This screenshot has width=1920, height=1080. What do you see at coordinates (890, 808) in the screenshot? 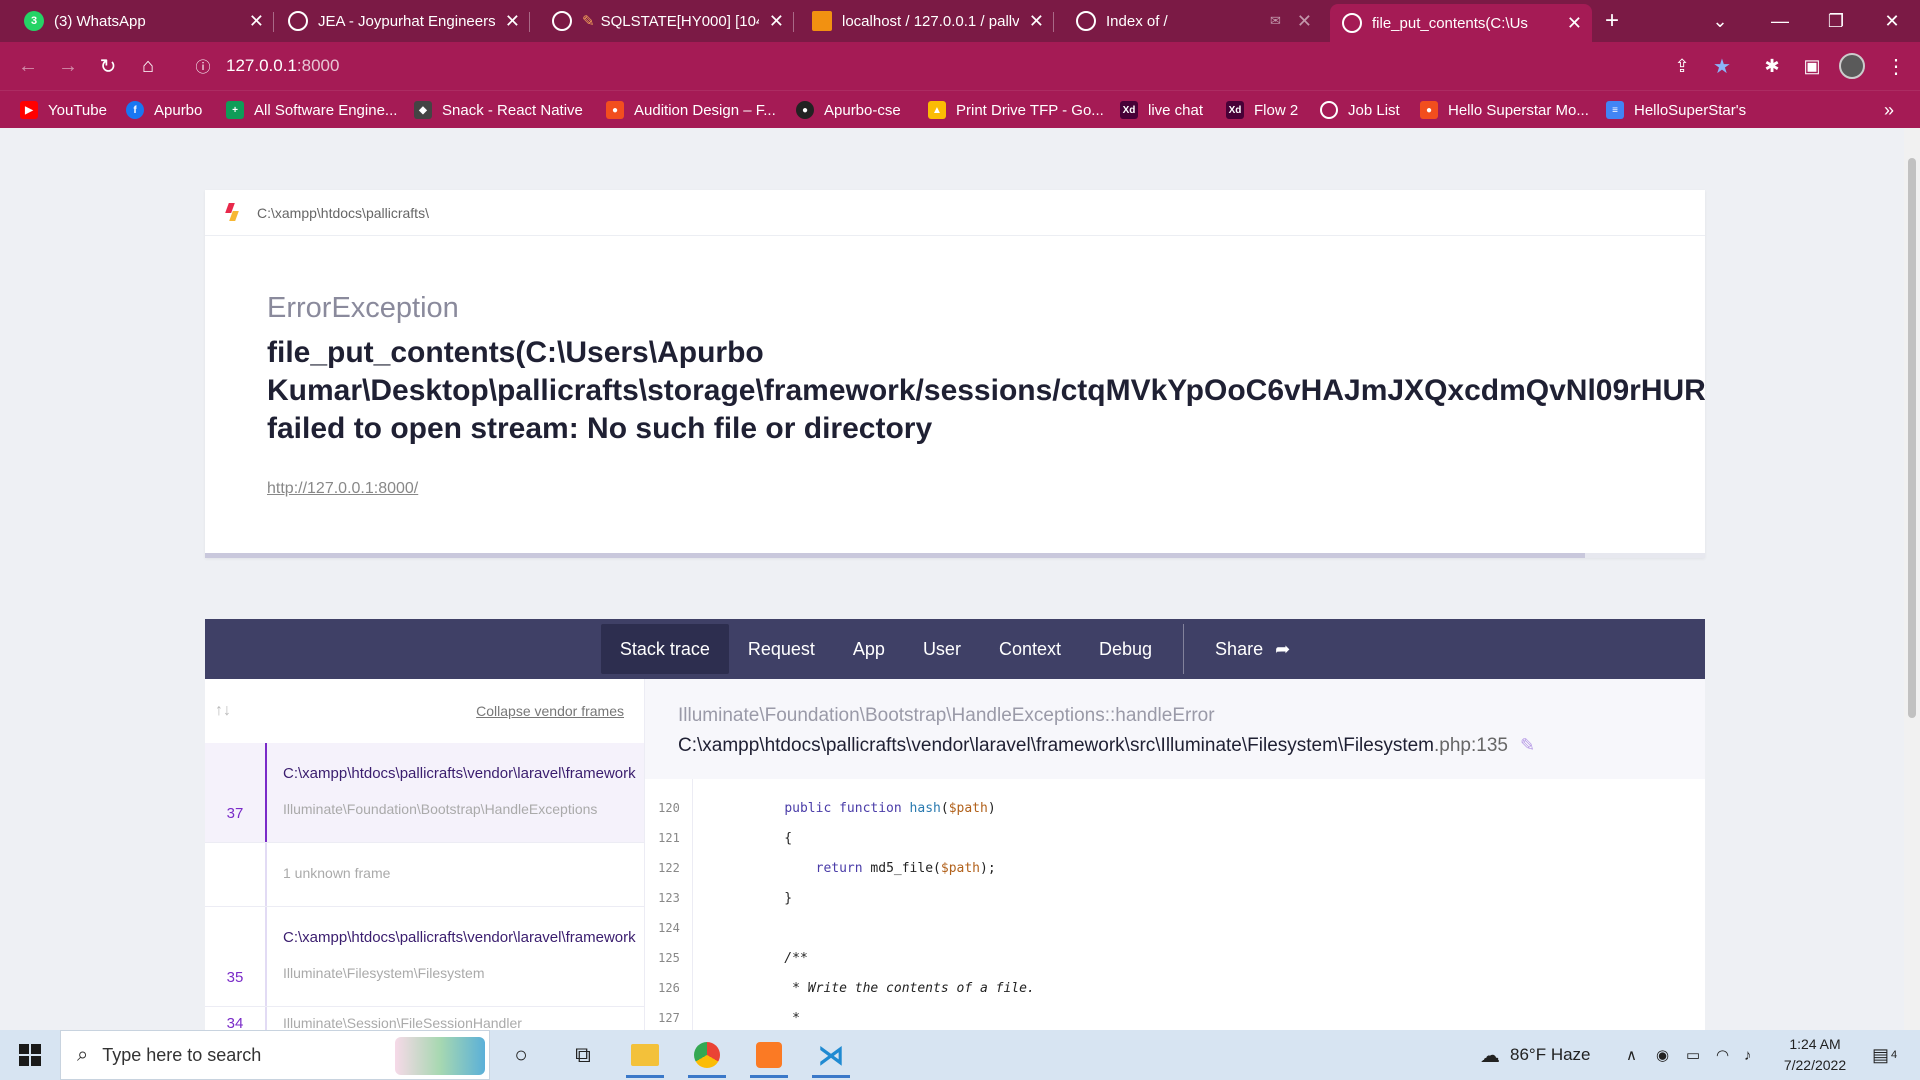
I see `code-text: public function hash($path)` at bounding box center [890, 808].